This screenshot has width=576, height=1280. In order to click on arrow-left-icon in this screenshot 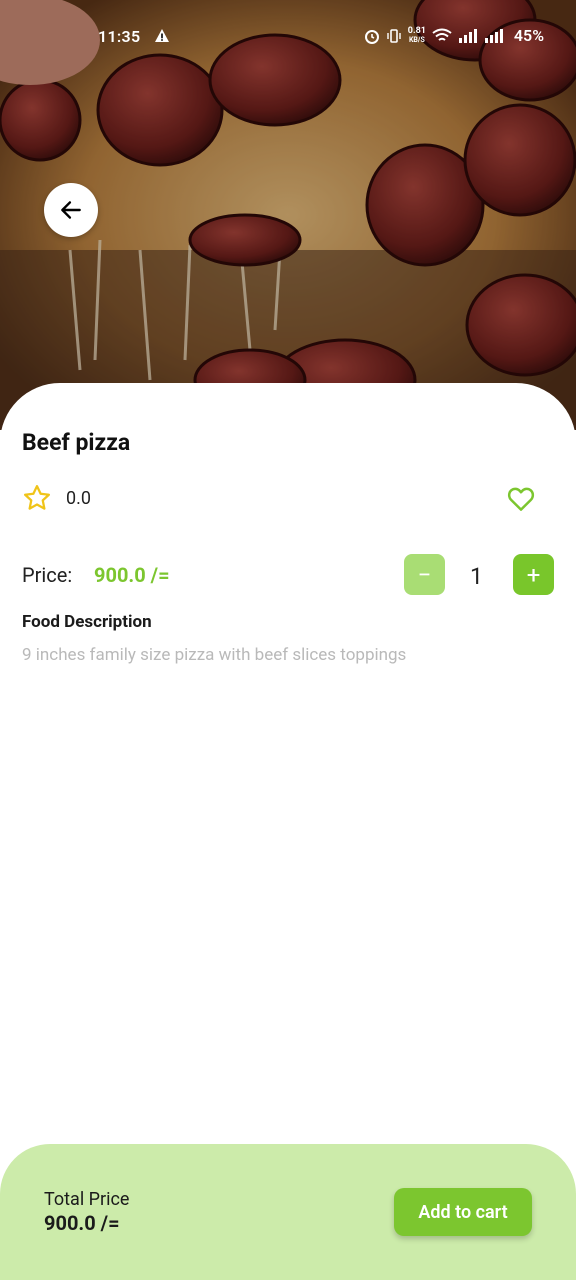, I will do `click(71, 210)`.